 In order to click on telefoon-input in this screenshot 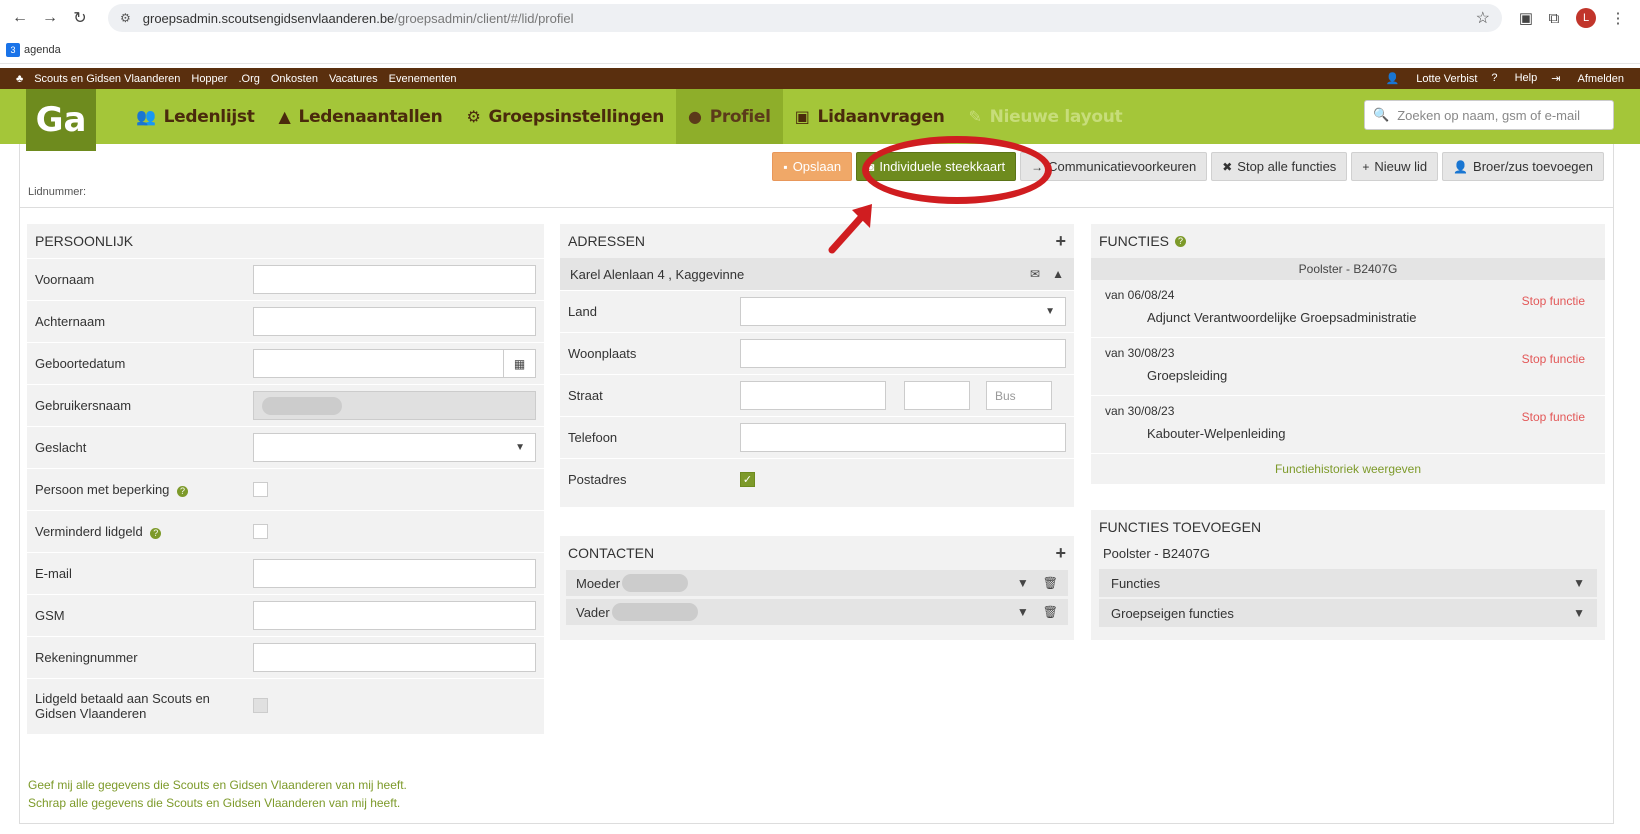, I will do `click(903, 437)`.